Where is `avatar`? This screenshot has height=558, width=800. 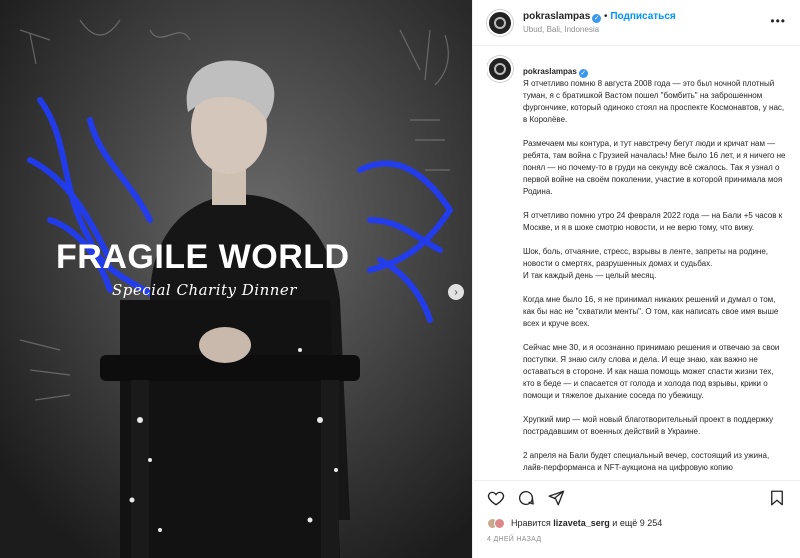 avatar is located at coordinates (500, 22).